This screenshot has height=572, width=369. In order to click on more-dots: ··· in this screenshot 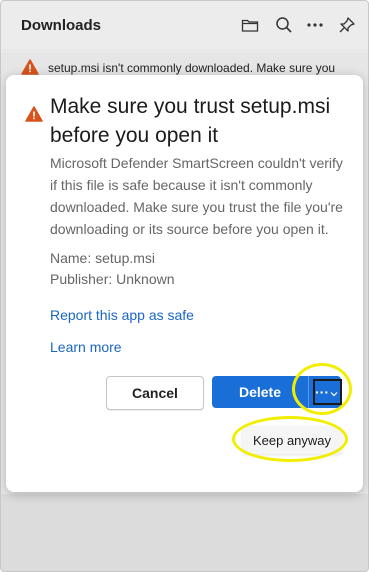, I will do `click(322, 392)`.